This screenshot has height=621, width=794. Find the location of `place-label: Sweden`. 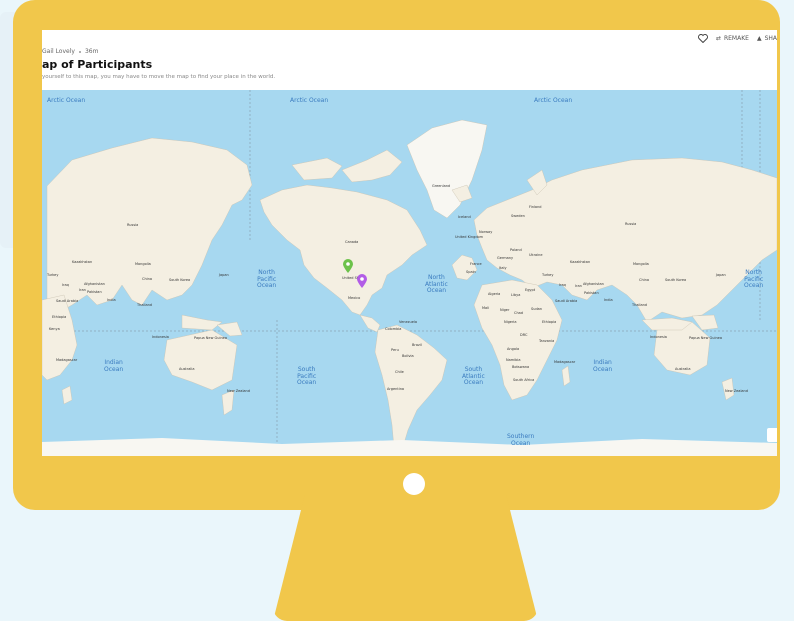

place-label: Sweden is located at coordinates (518, 216).